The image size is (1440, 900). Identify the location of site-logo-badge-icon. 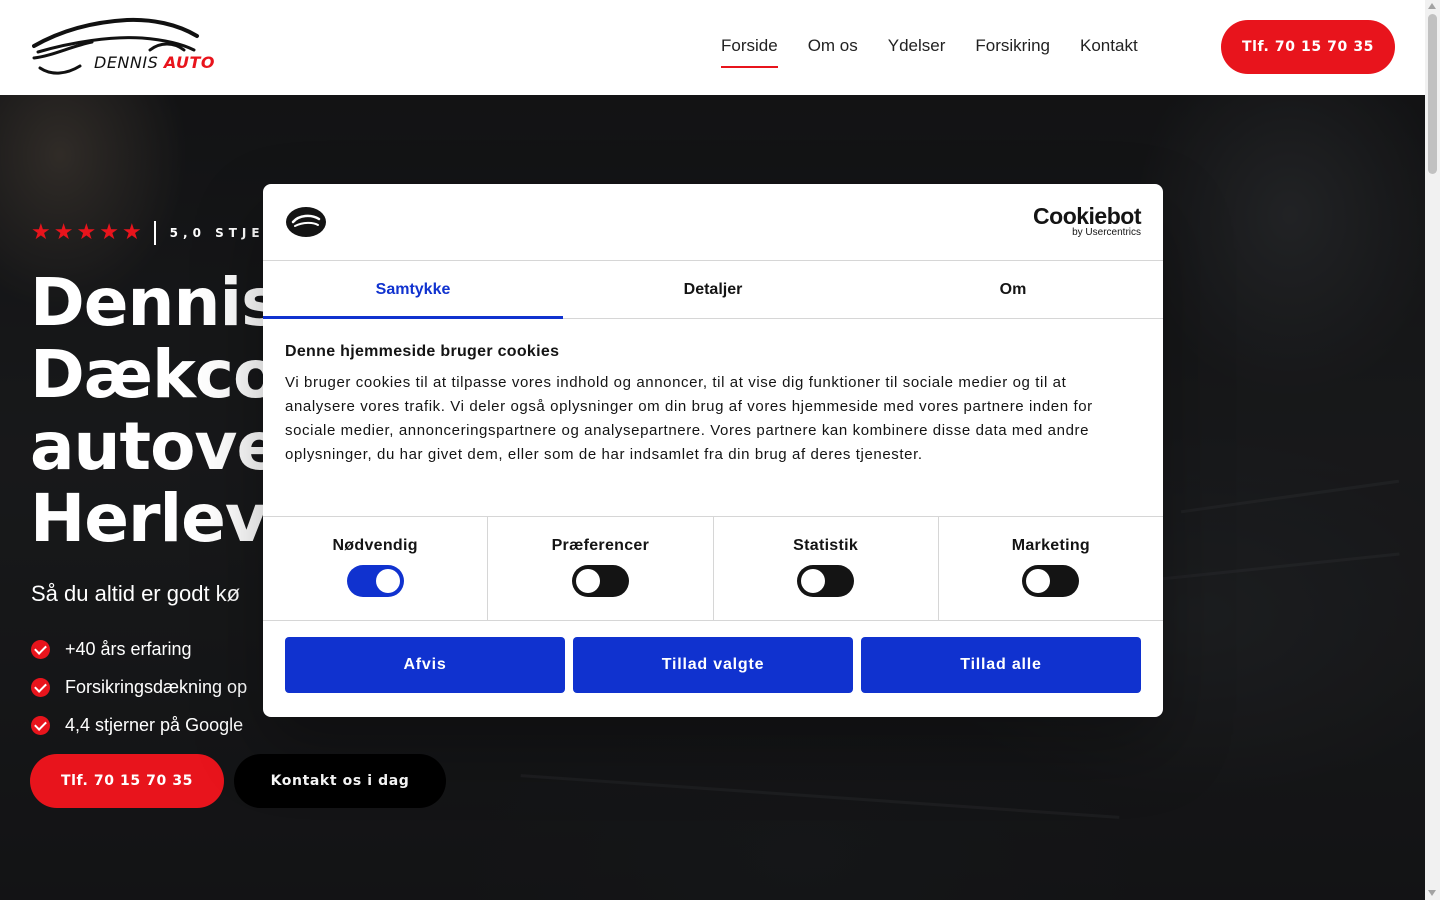
(306, 222).